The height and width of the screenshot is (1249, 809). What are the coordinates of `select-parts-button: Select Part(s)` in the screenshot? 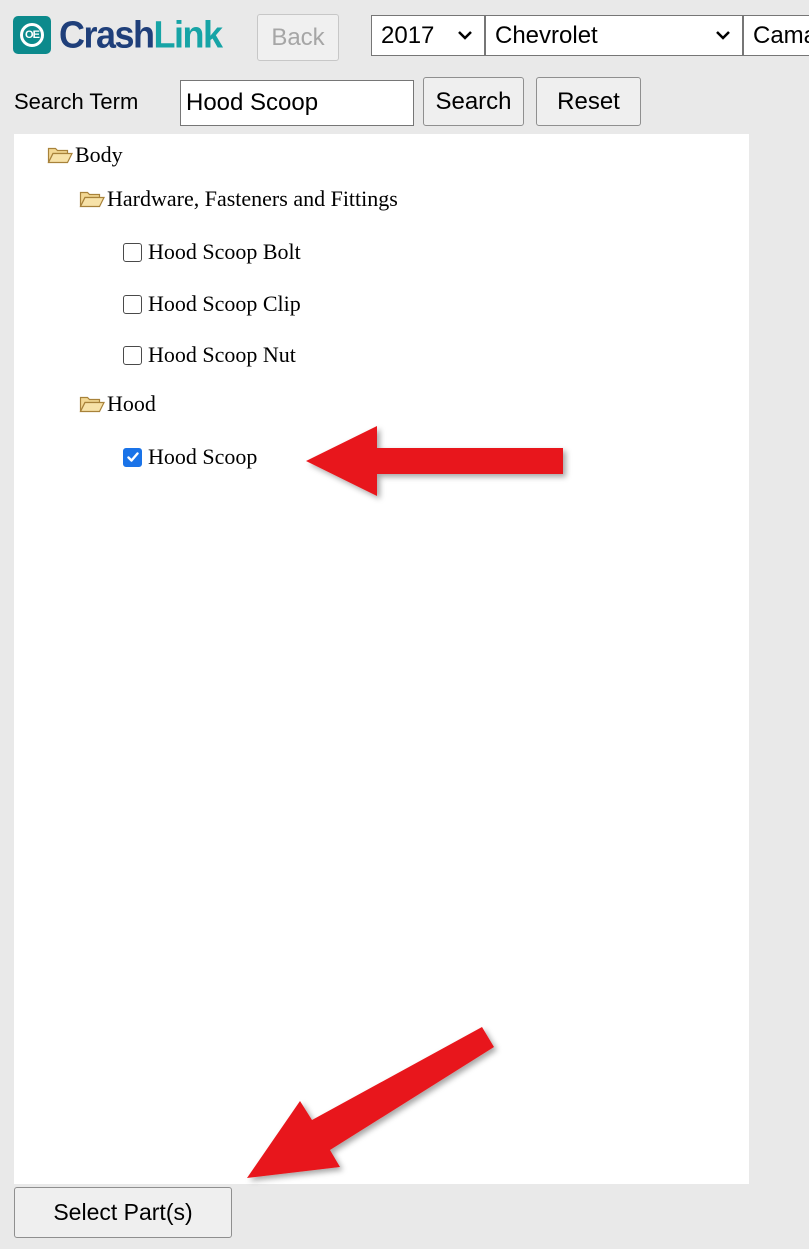 It's located at (123, 1212).